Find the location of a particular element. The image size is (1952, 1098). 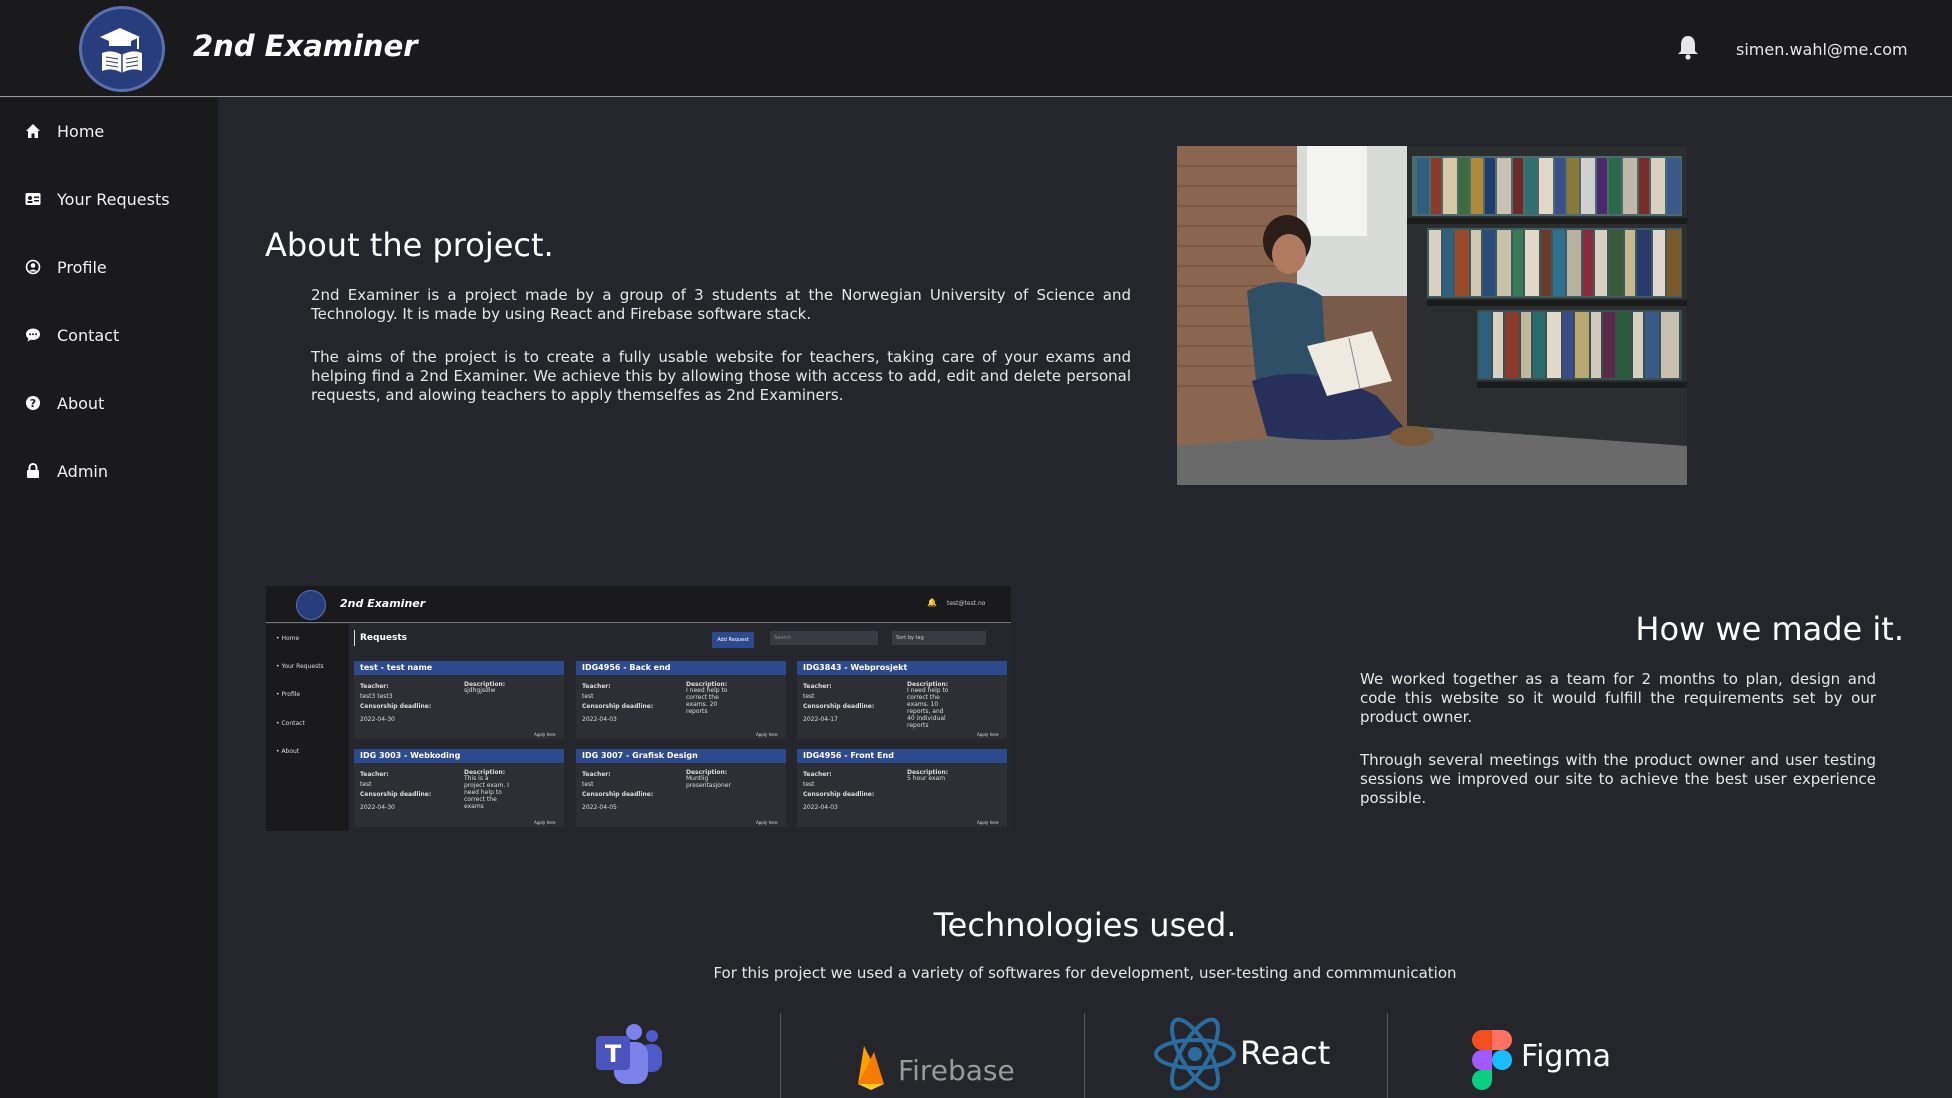

sidebar-item-contact: Contact is located at coordinates (109, 335).